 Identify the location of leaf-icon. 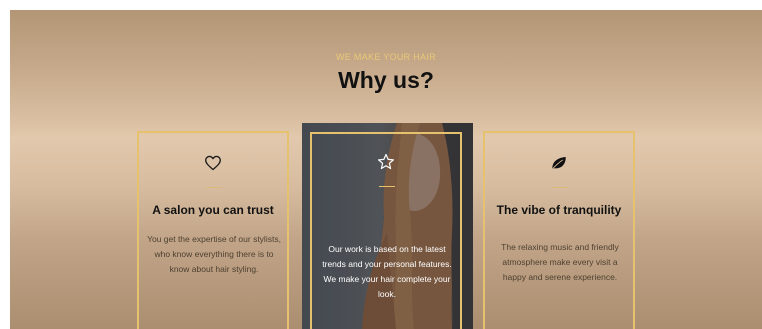
(559, 165).